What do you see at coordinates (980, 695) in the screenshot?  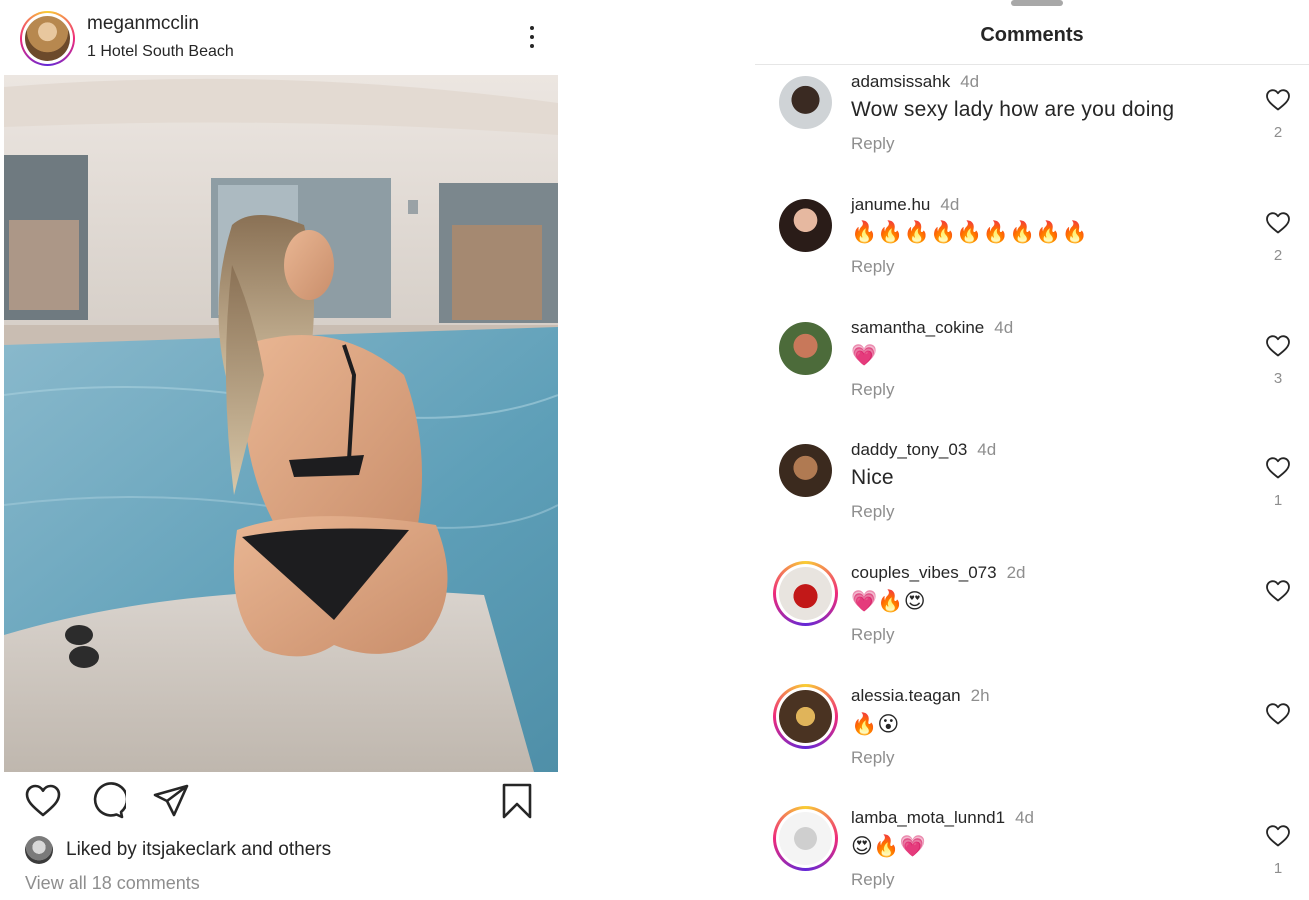 I see `comment-timestamp: 2h` at bounding box center [980, 695].